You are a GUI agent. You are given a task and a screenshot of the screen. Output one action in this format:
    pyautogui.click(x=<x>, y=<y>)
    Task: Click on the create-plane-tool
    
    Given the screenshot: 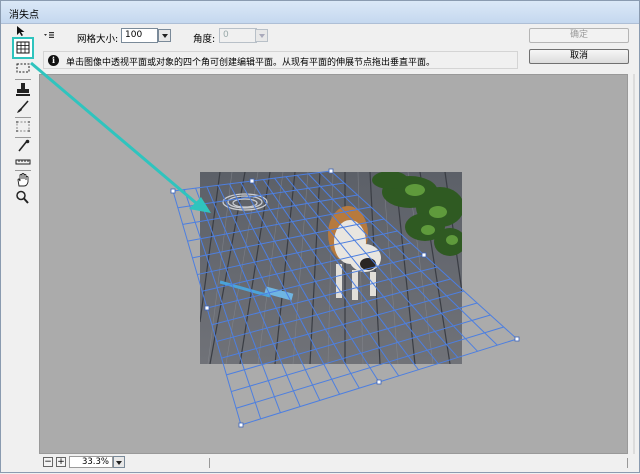 What is the action you would take?
    pyautogui.click(x=23, y=48)
    